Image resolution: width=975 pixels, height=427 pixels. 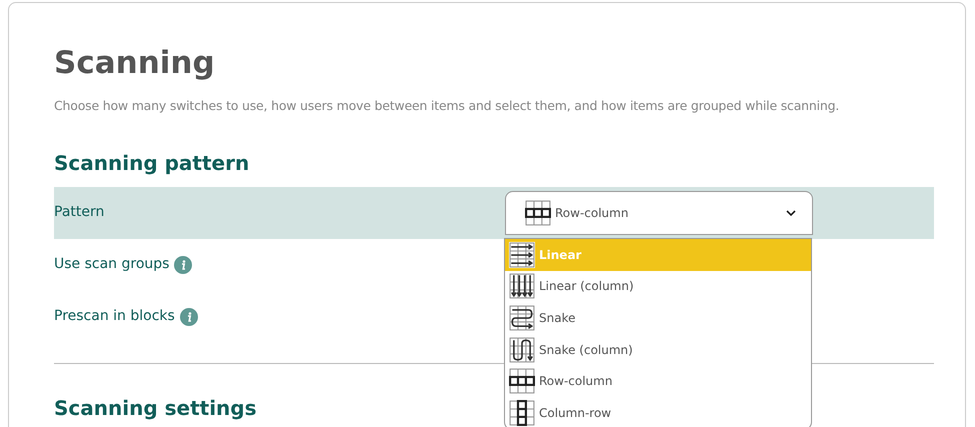 What do you see at coordinates (658, 381) in the screenshot?
I see `dropdown-option: Row-column` at bounding box center [658, 381].